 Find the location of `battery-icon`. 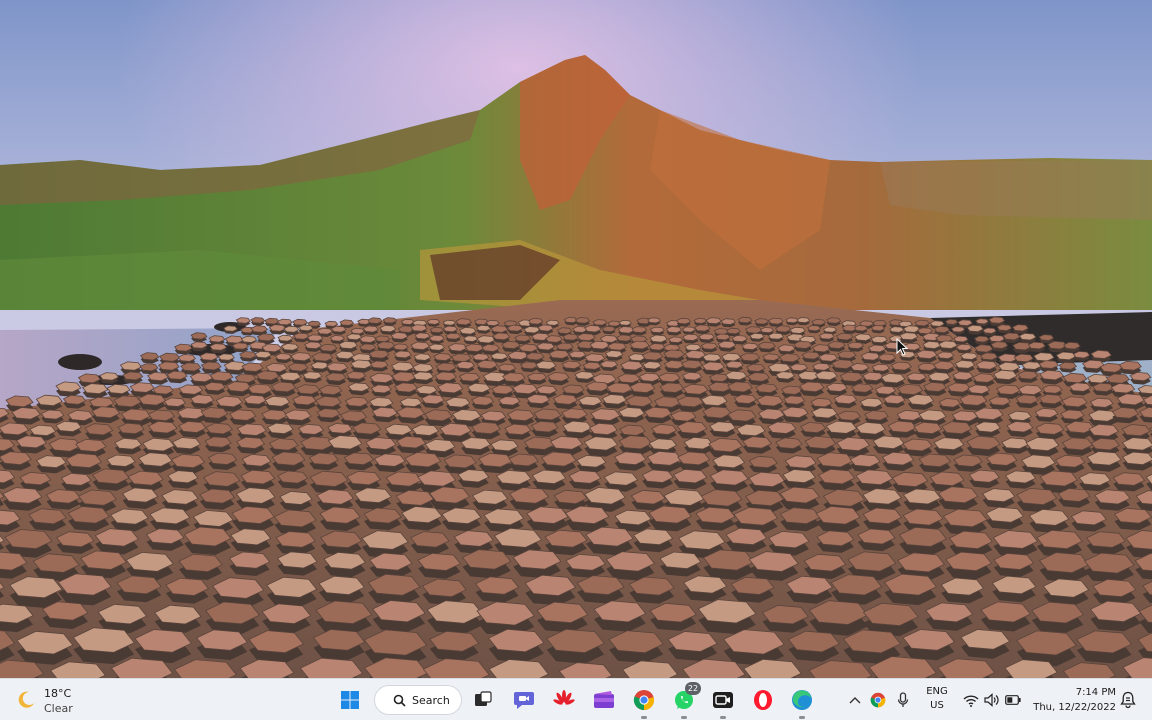

battery-icon is located at coordinates (1013, 700).